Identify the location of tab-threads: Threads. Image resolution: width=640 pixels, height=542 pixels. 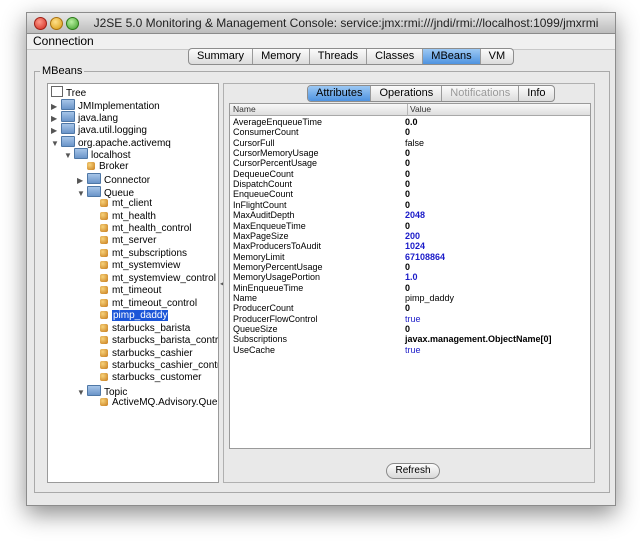
(337, 56).